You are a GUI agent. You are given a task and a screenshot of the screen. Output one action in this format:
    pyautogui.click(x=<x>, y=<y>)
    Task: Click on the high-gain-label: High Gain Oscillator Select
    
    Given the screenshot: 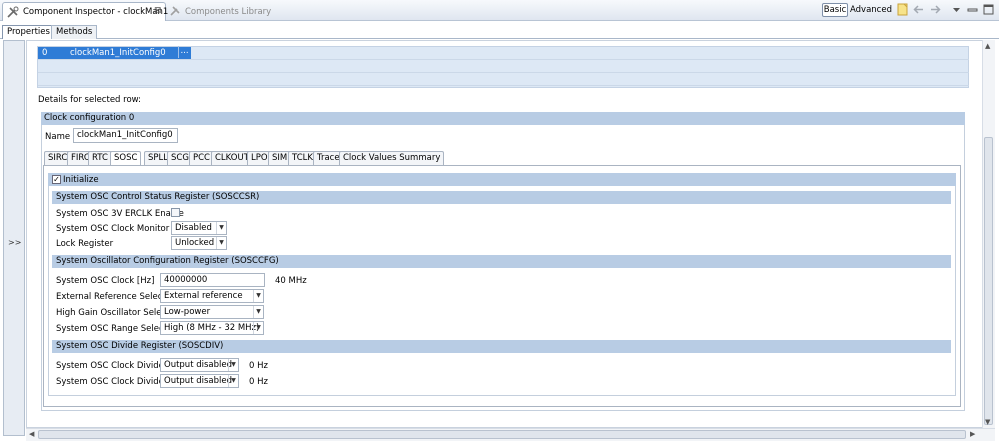 What is the action you would take?
    pyautogui.click(x=113, y=313)
    